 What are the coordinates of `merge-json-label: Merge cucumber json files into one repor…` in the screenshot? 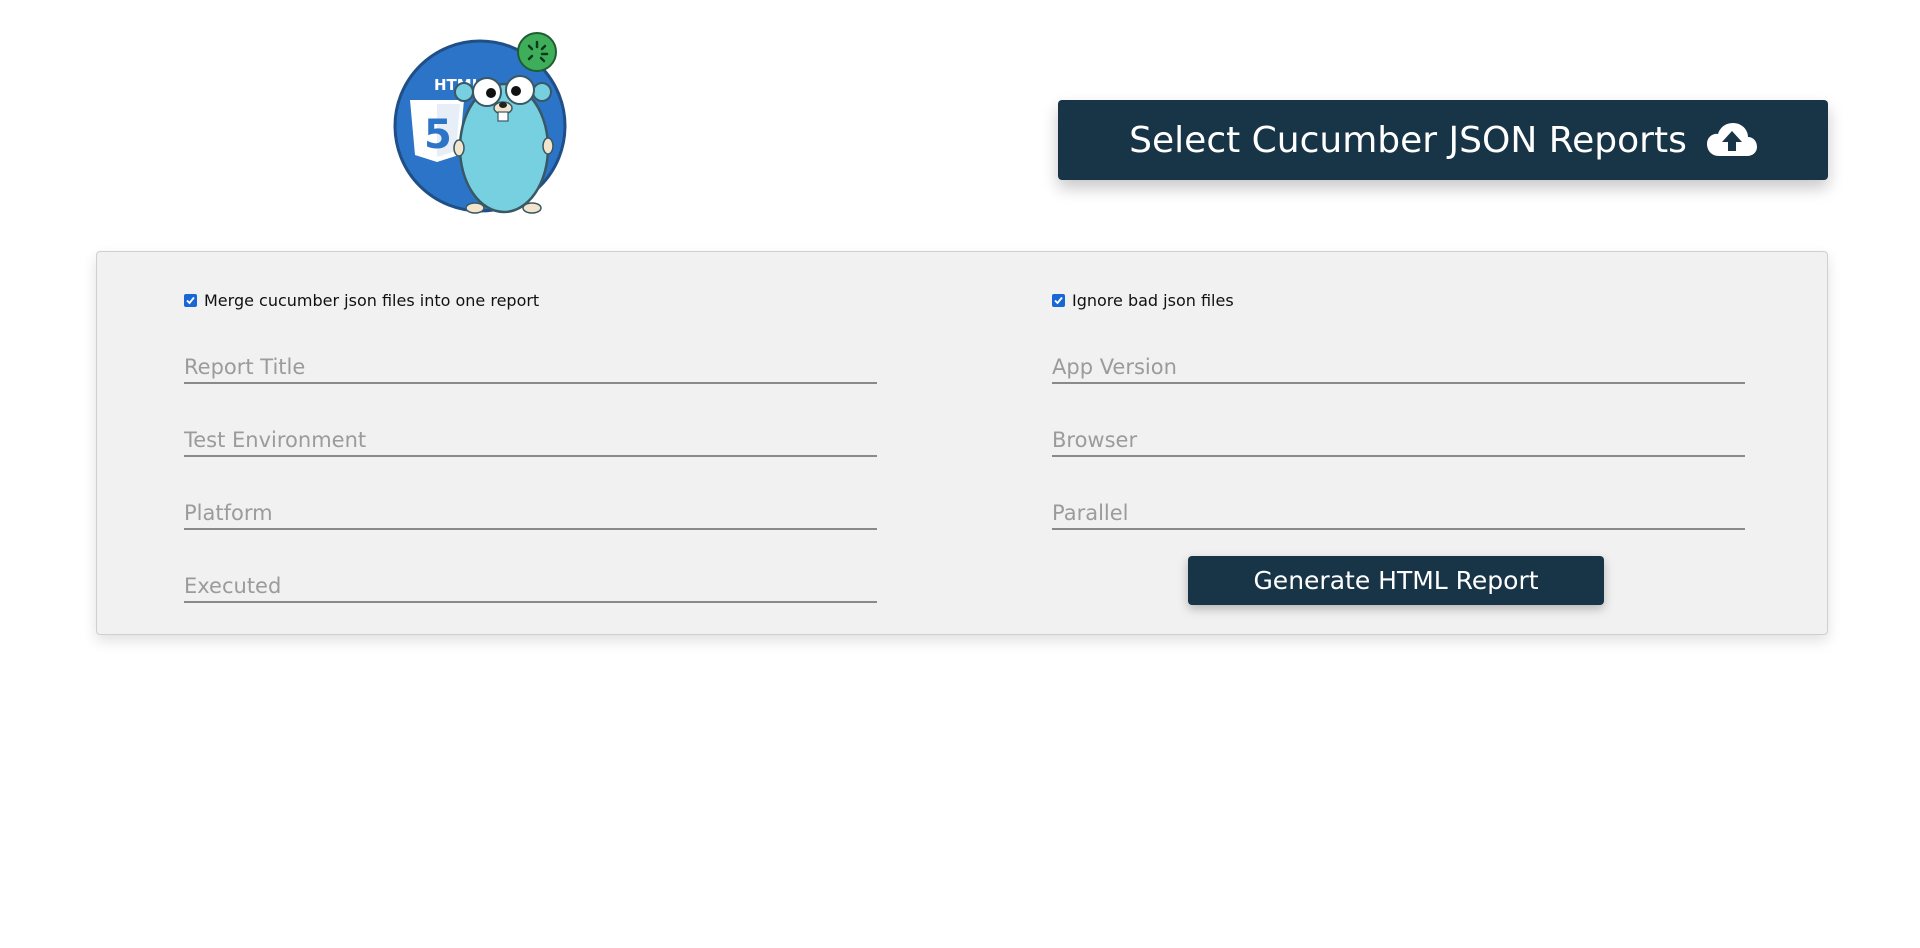 It's located at (372, 300).